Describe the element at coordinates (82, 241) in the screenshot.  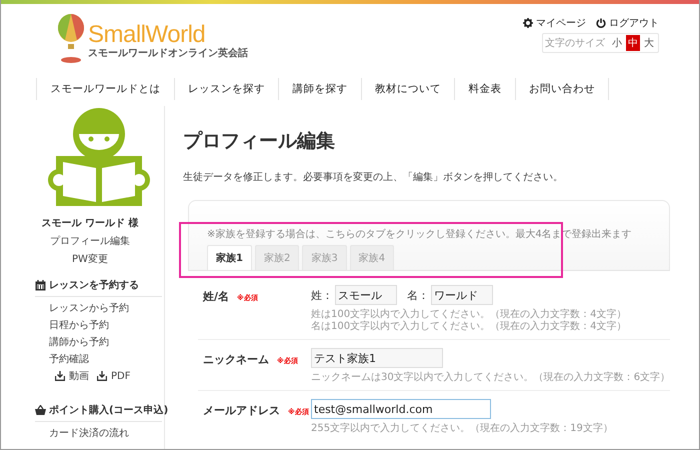
I see `sidebar-link: プロフィール編集` at that location.